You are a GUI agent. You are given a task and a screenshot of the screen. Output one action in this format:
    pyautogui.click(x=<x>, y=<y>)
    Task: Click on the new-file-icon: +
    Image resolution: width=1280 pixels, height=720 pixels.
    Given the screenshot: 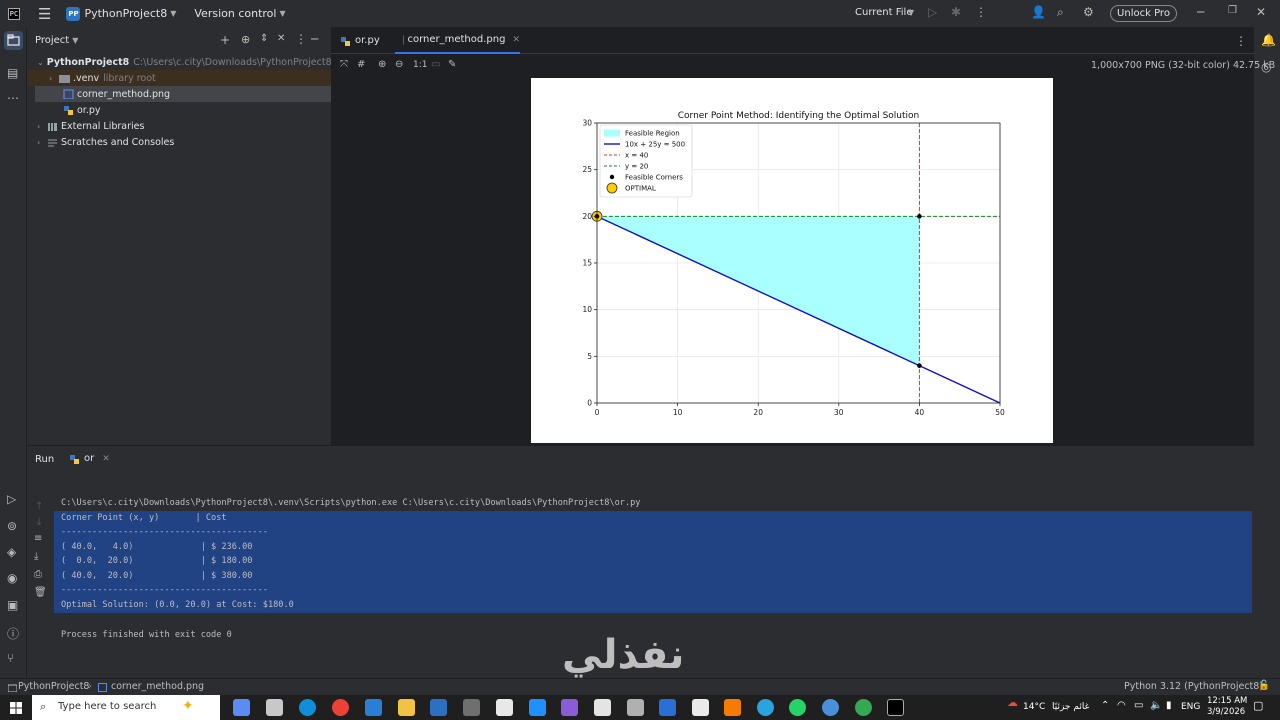 What is the action you would take?
    pyautogui.click(x=225, y=40)
    